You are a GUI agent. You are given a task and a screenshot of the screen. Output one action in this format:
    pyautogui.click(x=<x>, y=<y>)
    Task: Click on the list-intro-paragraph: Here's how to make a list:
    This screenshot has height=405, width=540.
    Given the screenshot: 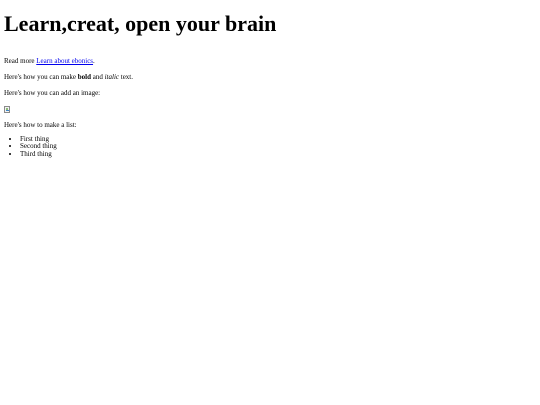 What is the action you would take?
    pyautogui.click(x=40, y=124)
    